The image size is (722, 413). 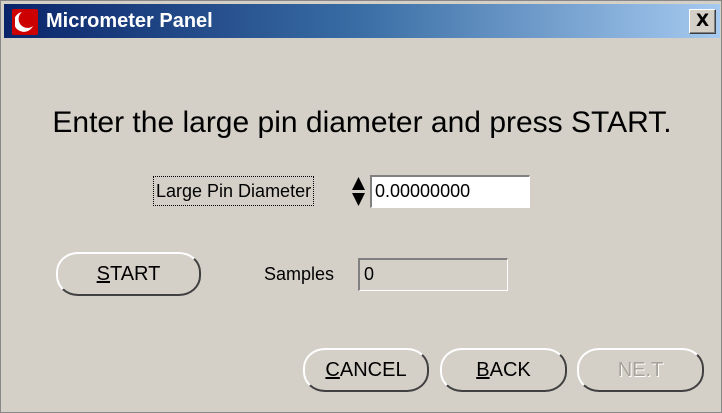 I want to click on cancel-mnemonic: C, so click(x=332, y=370).